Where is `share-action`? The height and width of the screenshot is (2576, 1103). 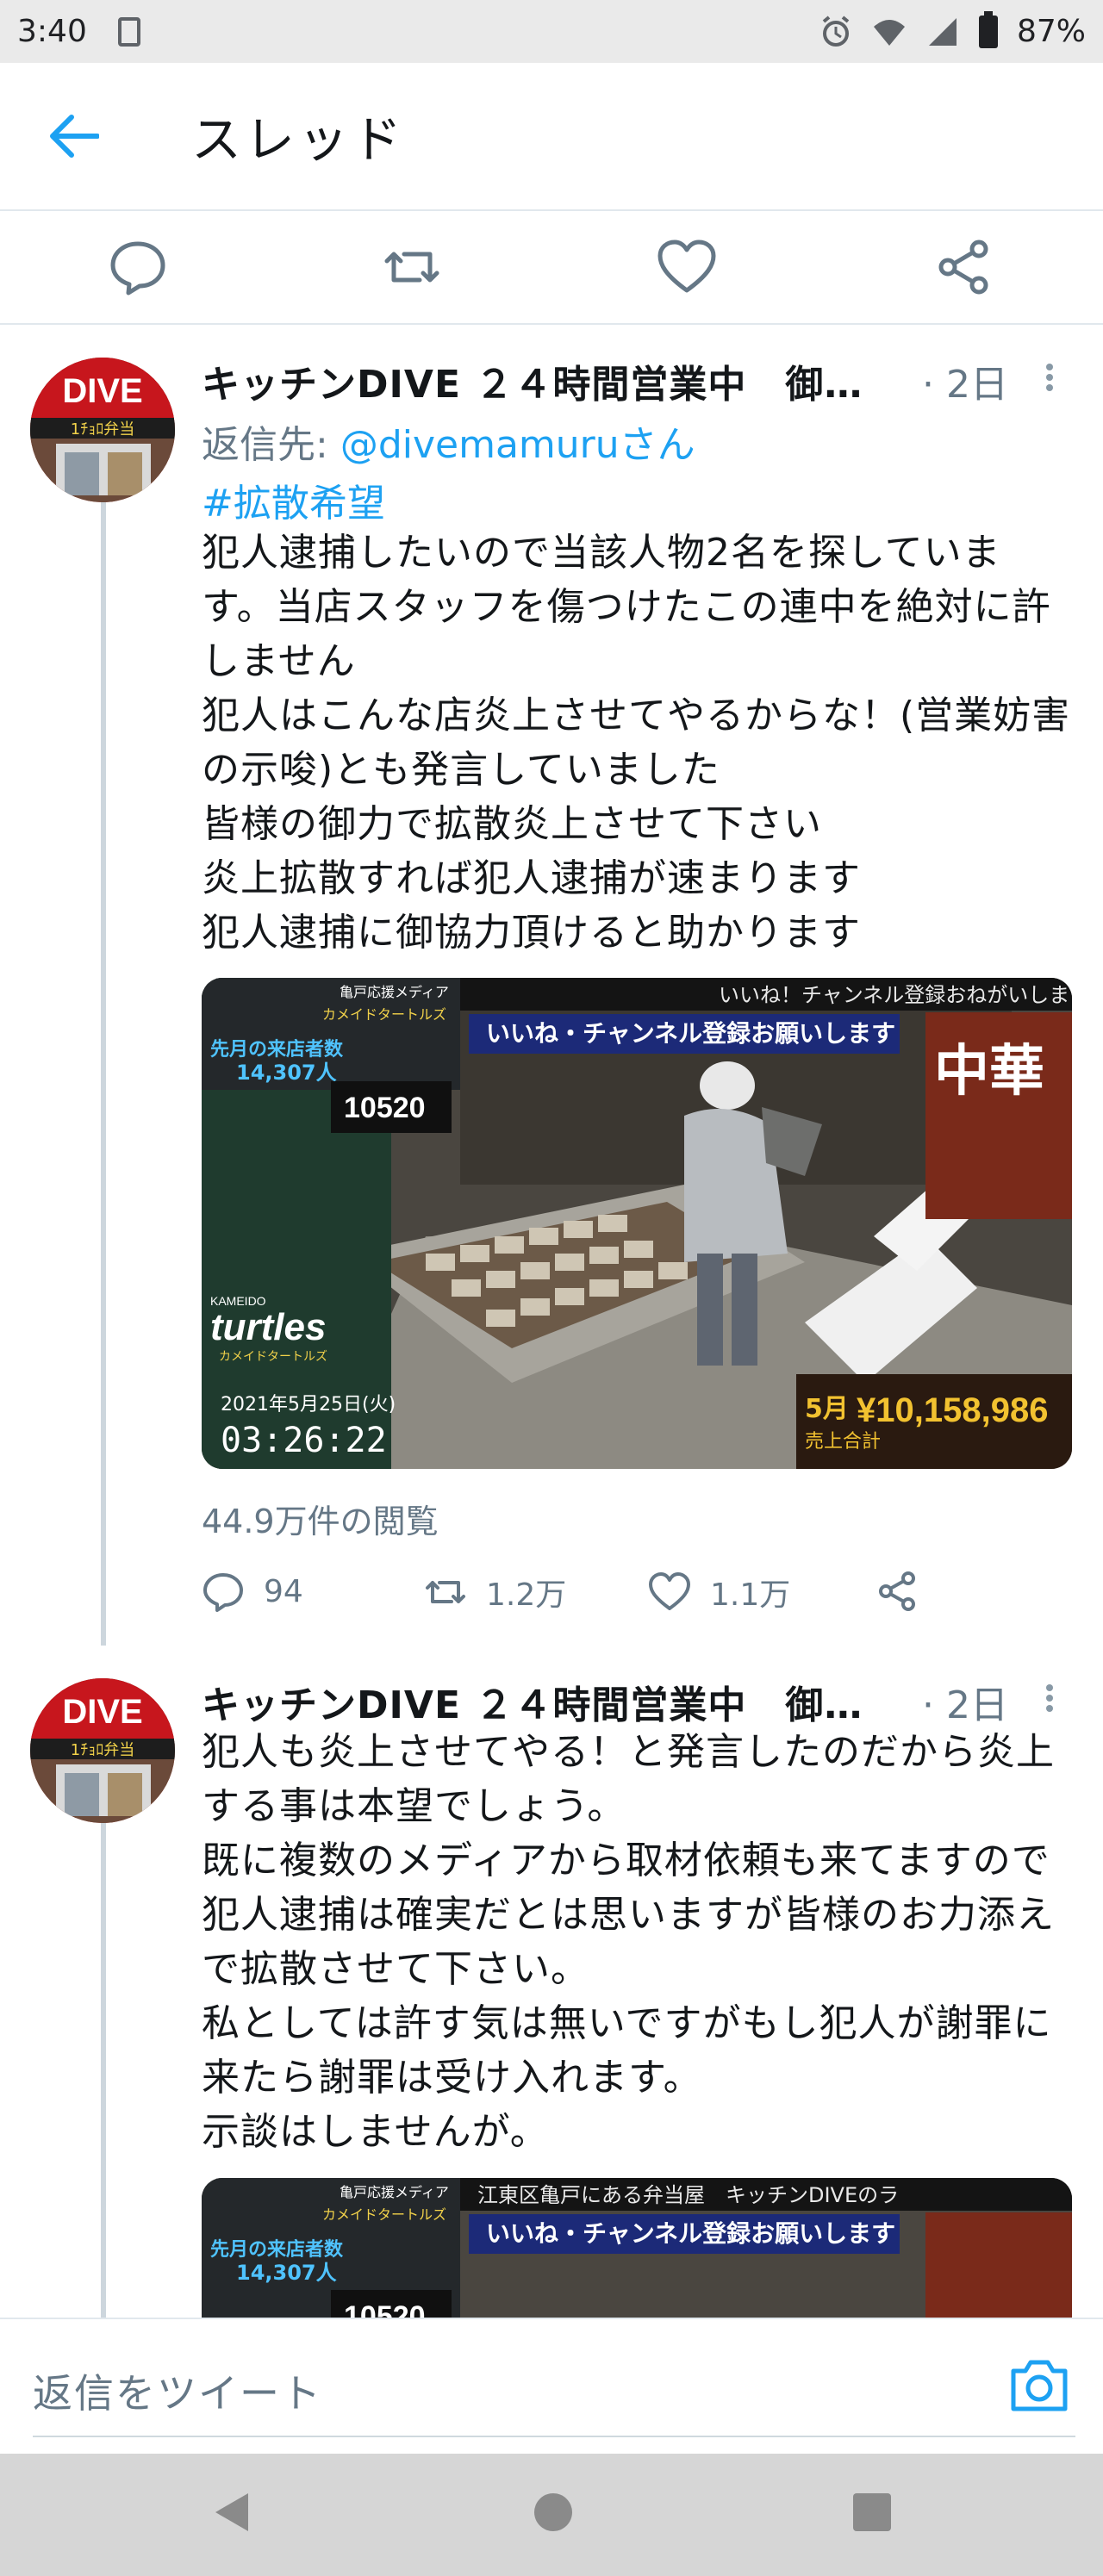 share-action is located at coordinates (897, 1592).